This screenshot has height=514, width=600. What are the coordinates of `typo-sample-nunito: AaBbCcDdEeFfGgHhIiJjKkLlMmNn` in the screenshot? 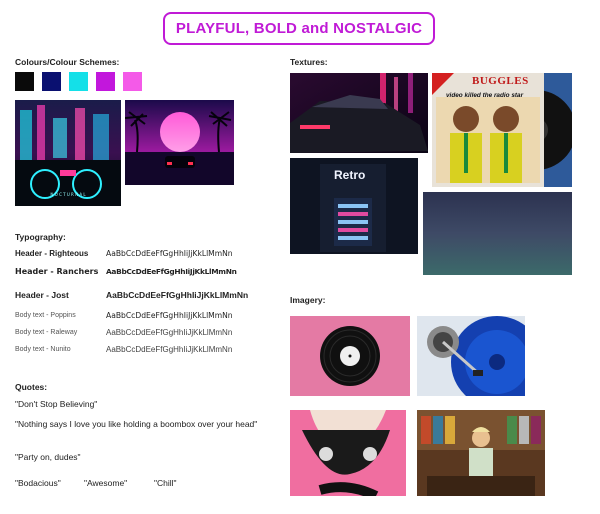 It's located at (169, 349).